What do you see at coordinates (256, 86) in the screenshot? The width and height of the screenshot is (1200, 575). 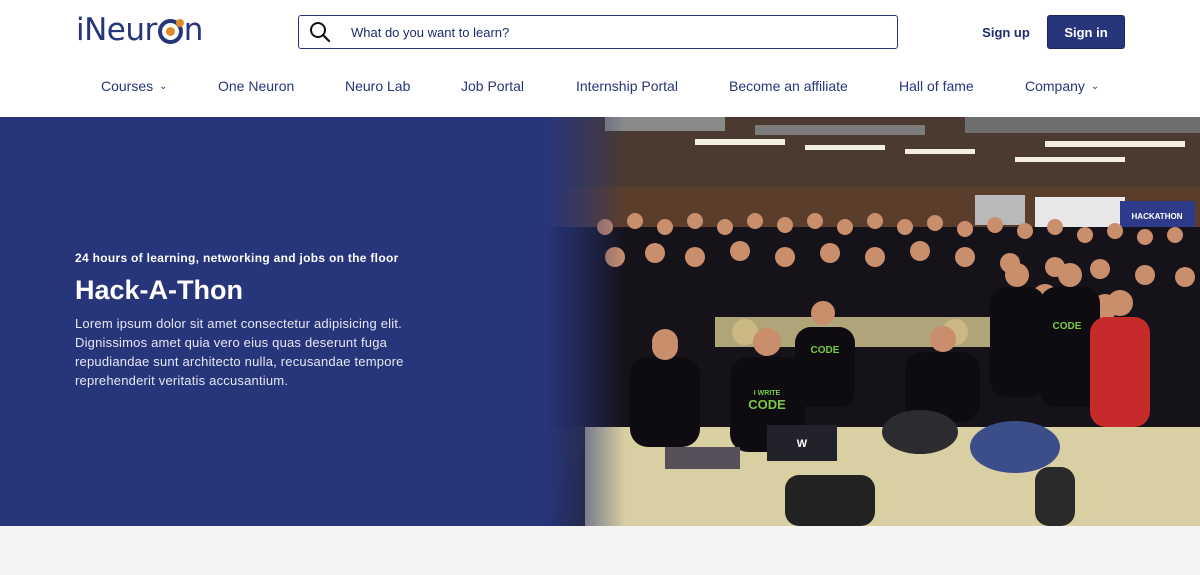 I see `nav-item-one-neuron: One Neuron` at bounding box center [256, 86].